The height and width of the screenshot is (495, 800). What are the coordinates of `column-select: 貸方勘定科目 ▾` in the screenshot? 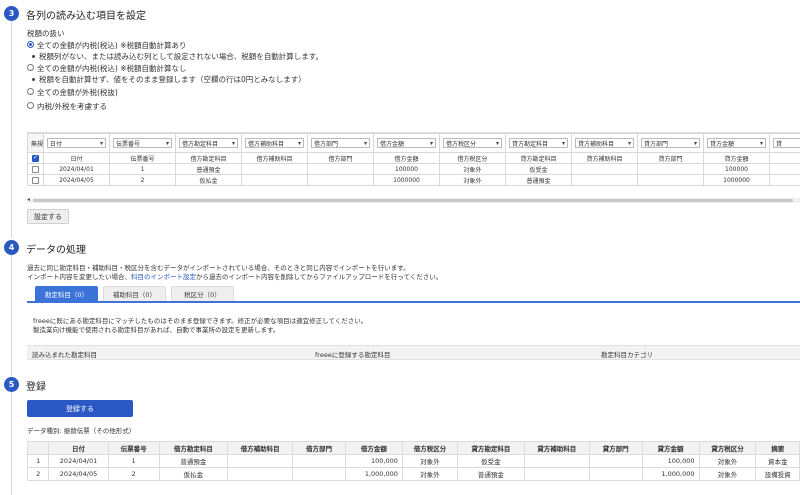 It's located at (538, 143).